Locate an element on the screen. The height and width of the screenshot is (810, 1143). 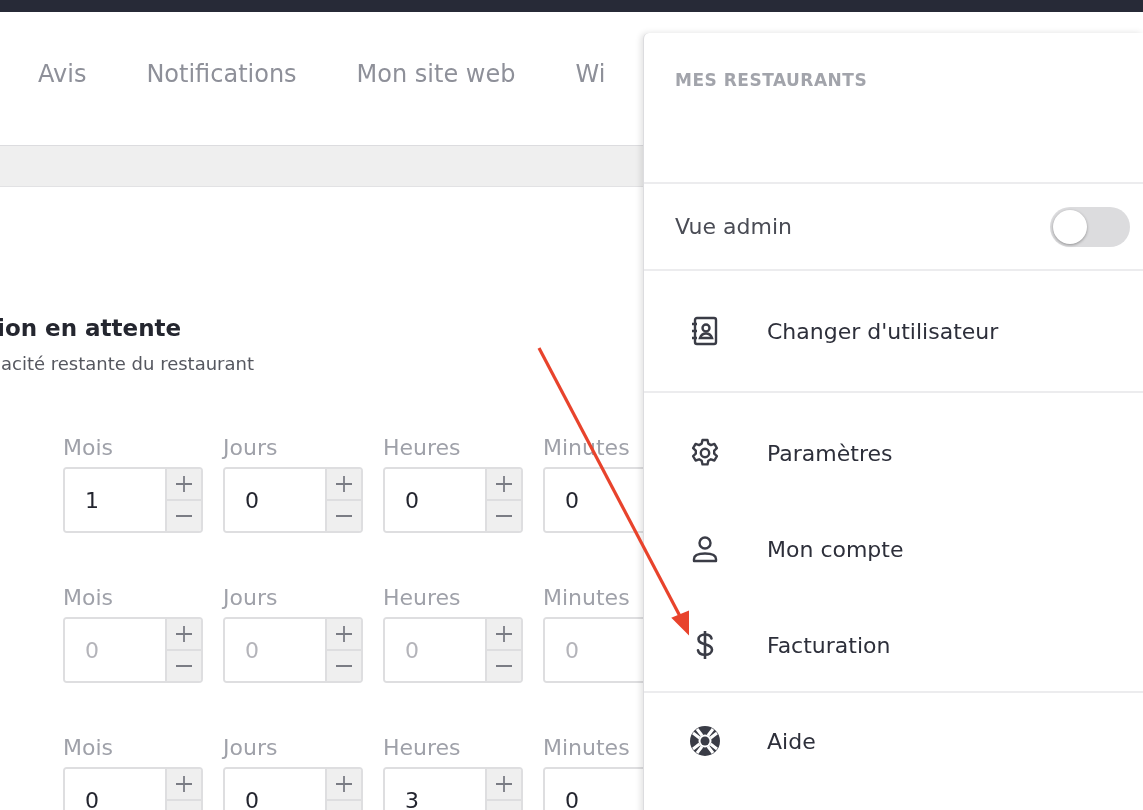
menu-item: Changer d'utilisateur is located at coordinates (893, 331).